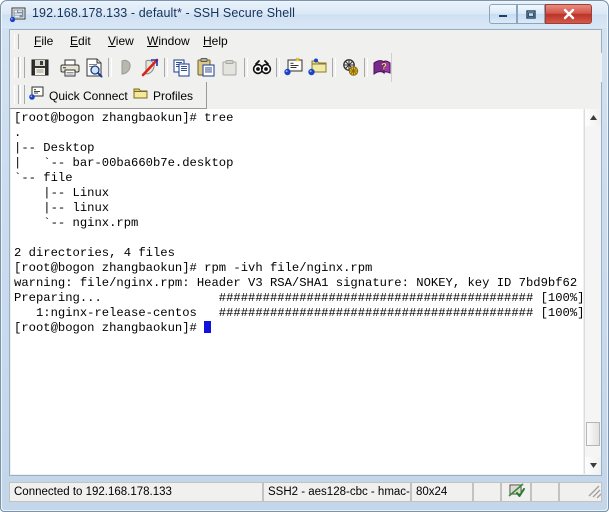  Describe the element at coordinates (36, 96) in the screenshot. I see `quick-connect-icon` at that location.